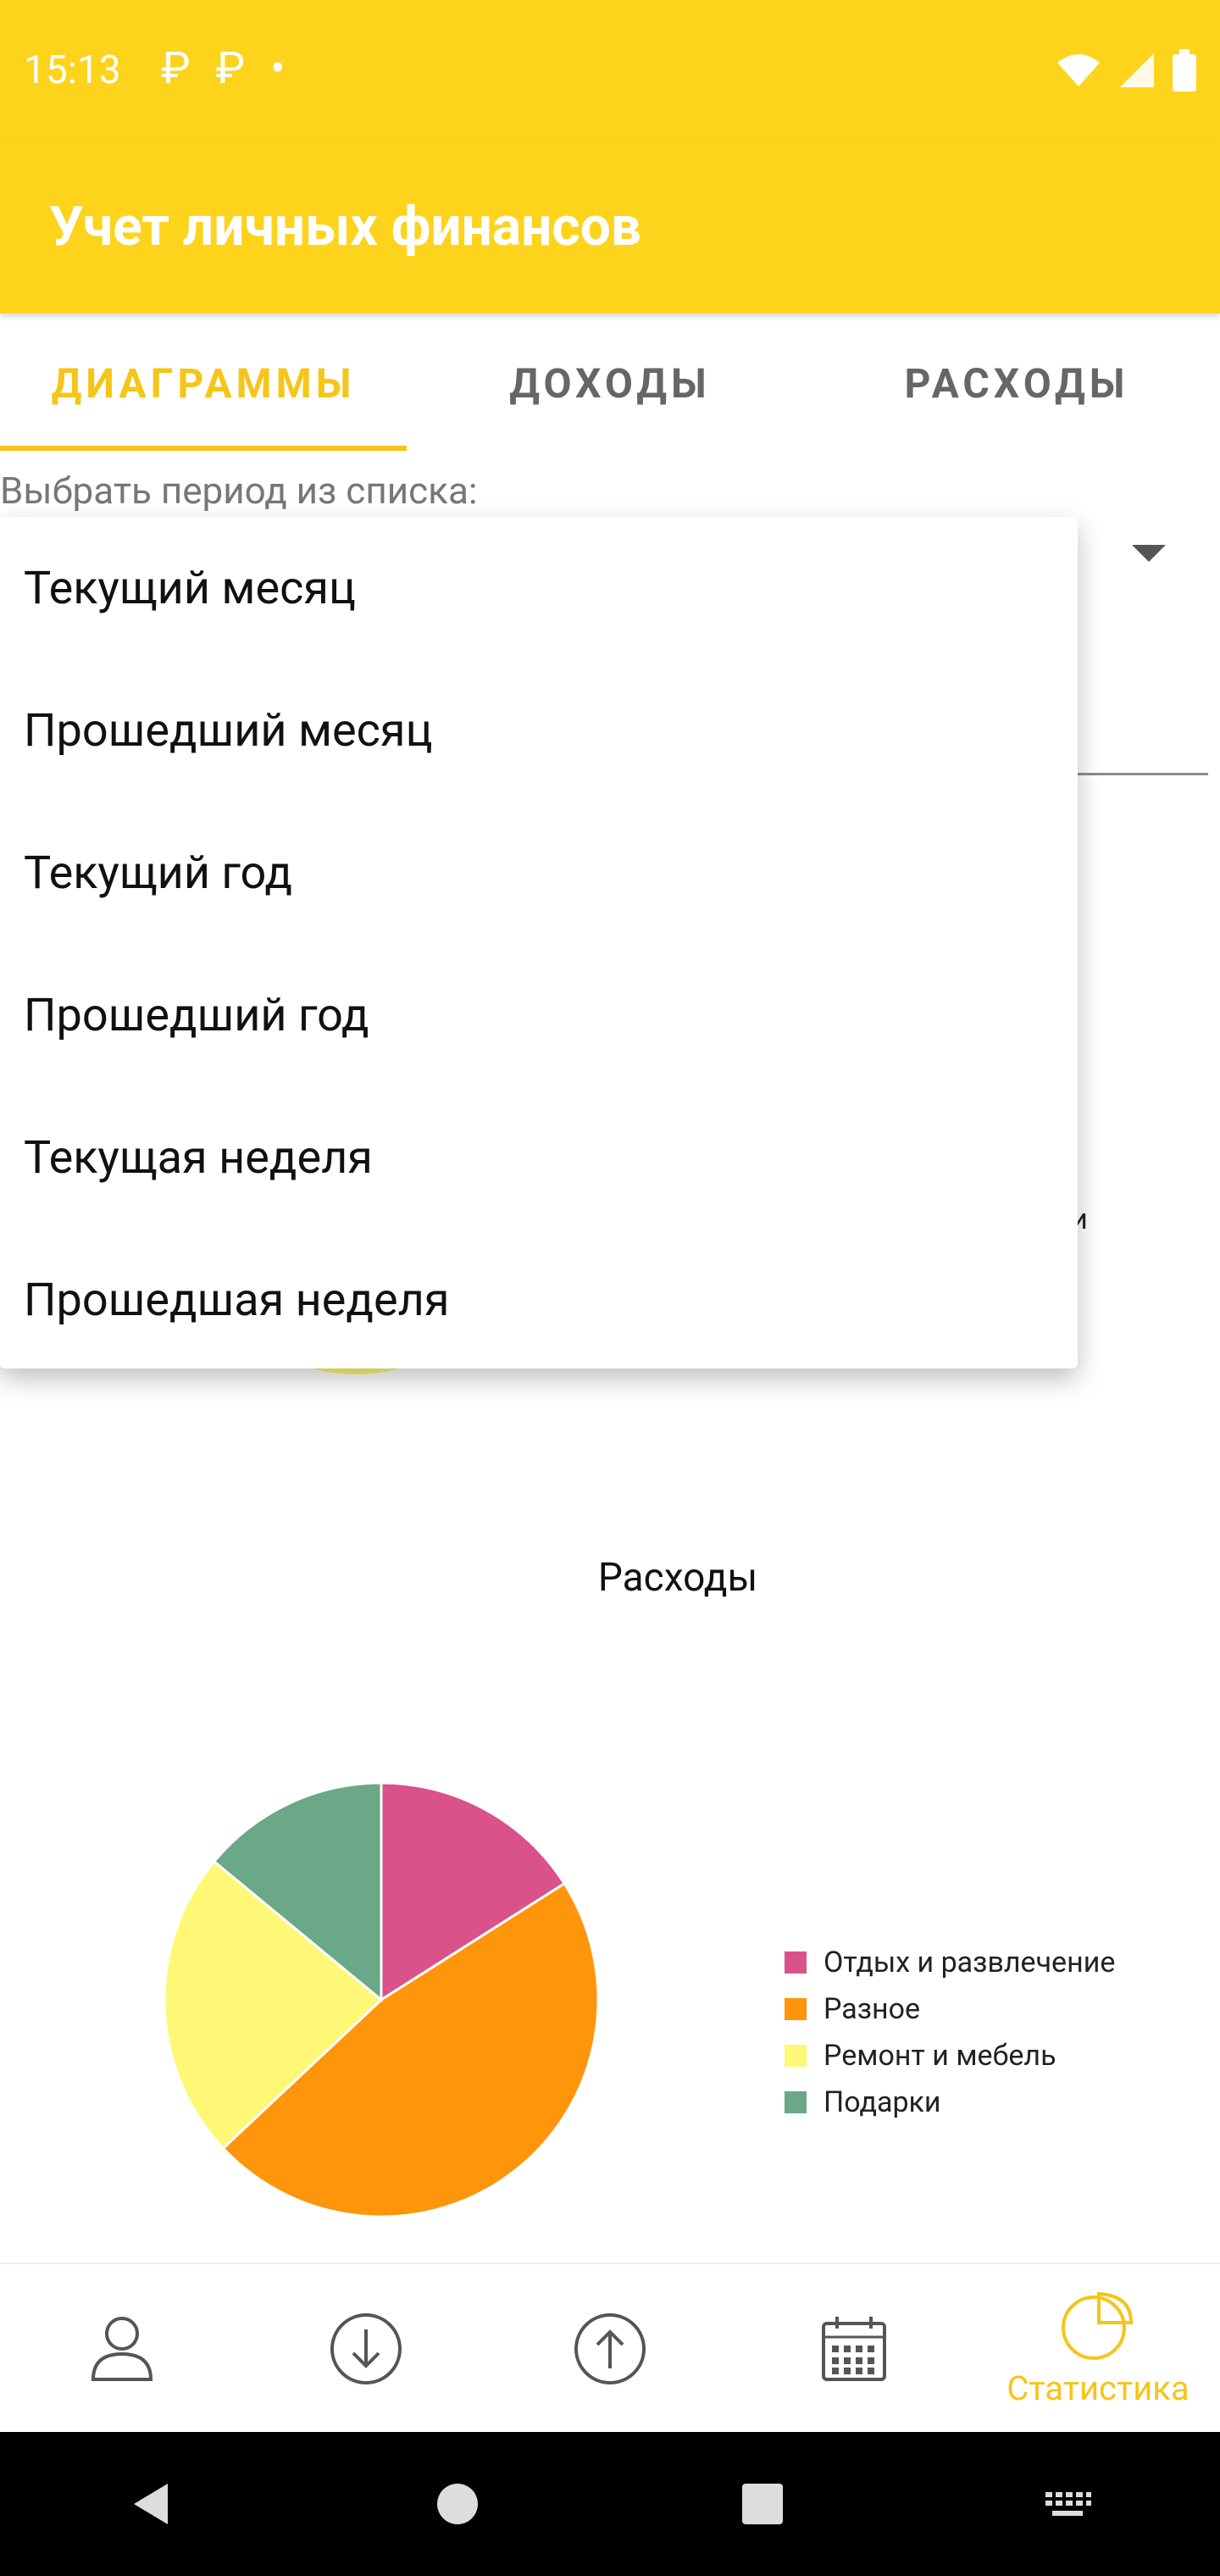 This screenshot has width=1220, height=2576. What do you see at coordinates (203, 448) in the screenshot?
I see `tab-indicator` at bounding box center [203, 448].